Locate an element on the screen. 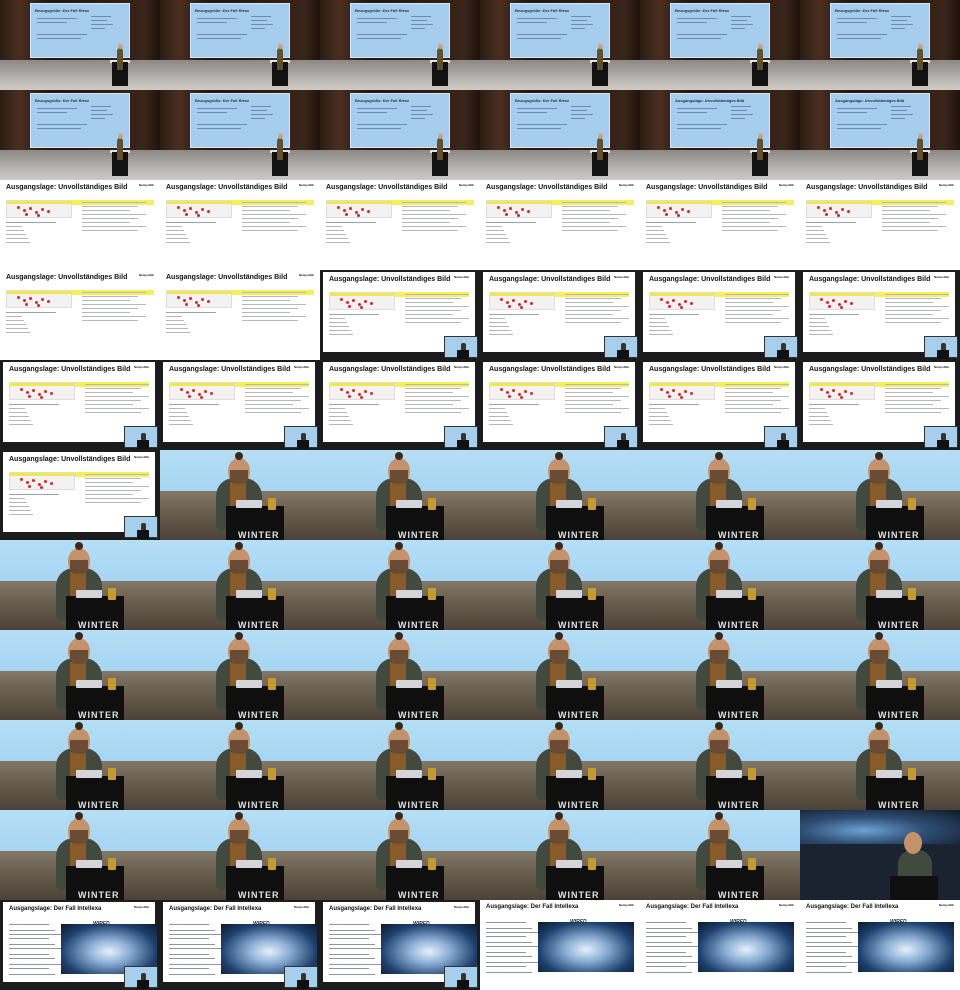 This screenshot has height=990, width=960. map-highlight is located at coordinates (42, 384).